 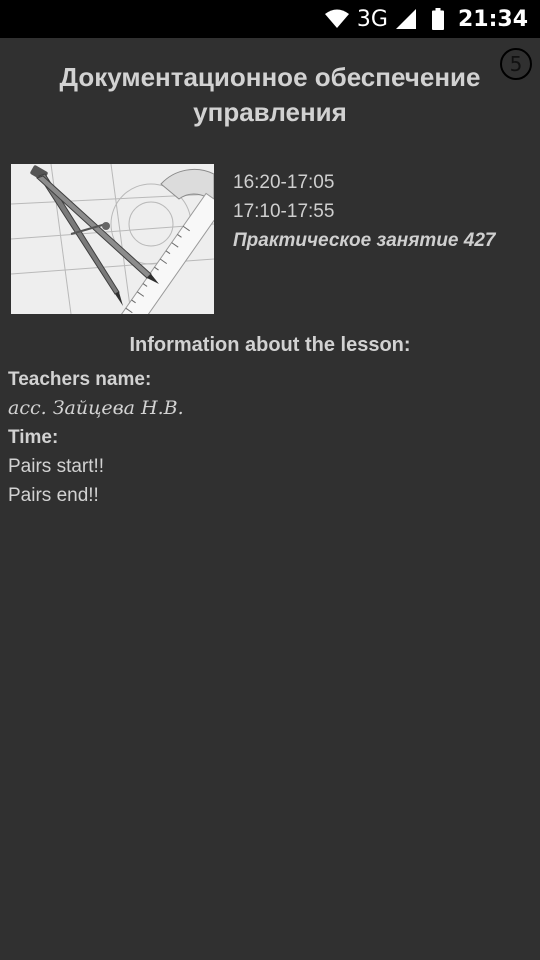 I want to click on lesson-title: Документационное обеспечение управления, so click(x=270, y=94).